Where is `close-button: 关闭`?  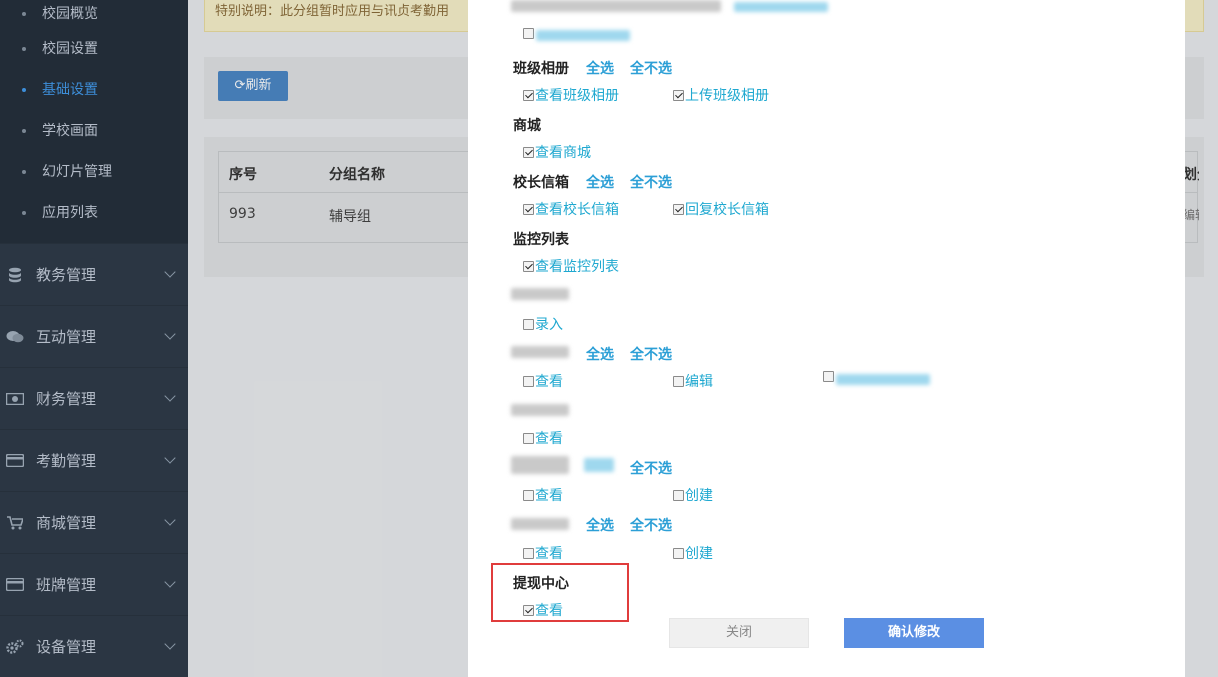 close-button: 关闭 is located at coordinates (739, 633).